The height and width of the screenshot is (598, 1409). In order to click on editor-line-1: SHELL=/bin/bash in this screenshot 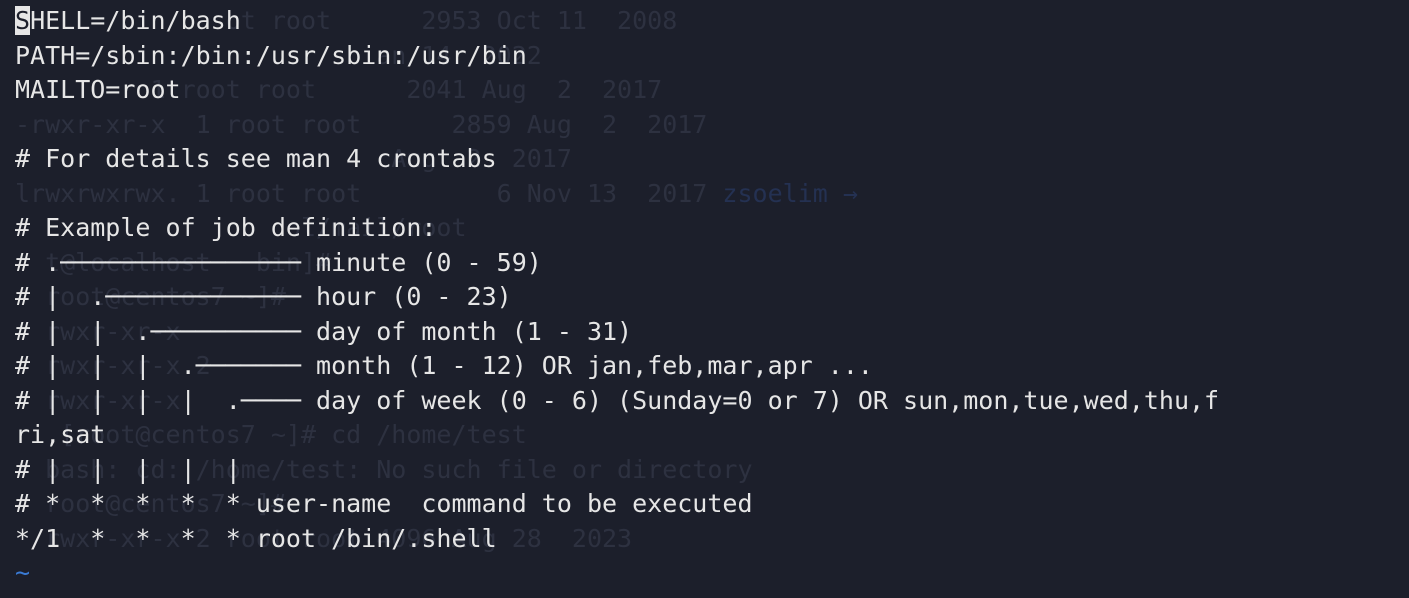, I will do `click(617, 21)`.